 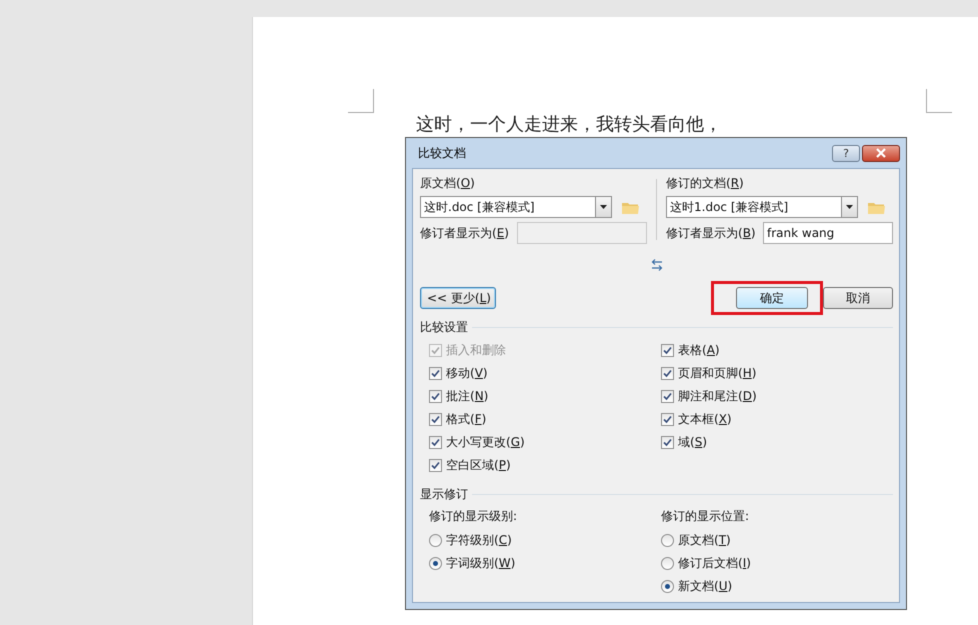 What do you see at coordinates (705, 516) in the screenshot?
I see `group-label: 修订的显示位置:` at bounding box center [705, 516].